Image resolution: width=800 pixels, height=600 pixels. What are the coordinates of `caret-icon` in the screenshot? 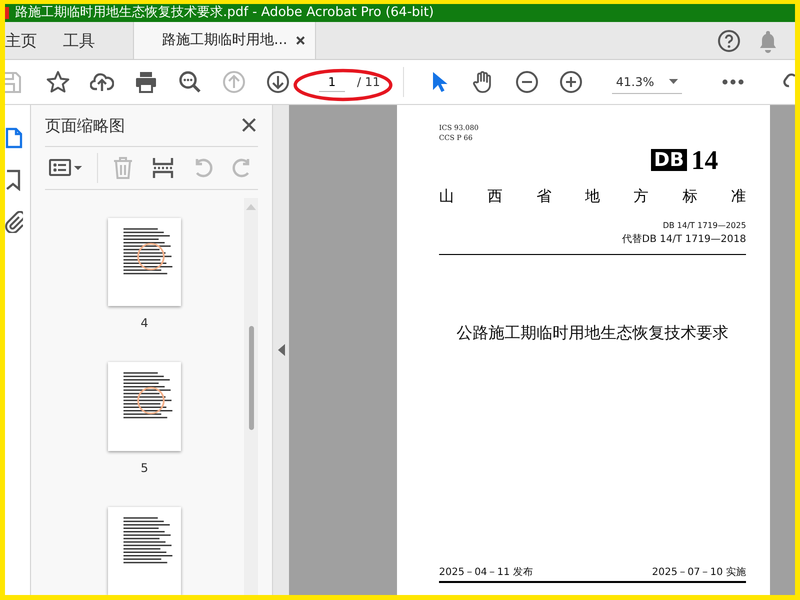 It's located at (673, 81).